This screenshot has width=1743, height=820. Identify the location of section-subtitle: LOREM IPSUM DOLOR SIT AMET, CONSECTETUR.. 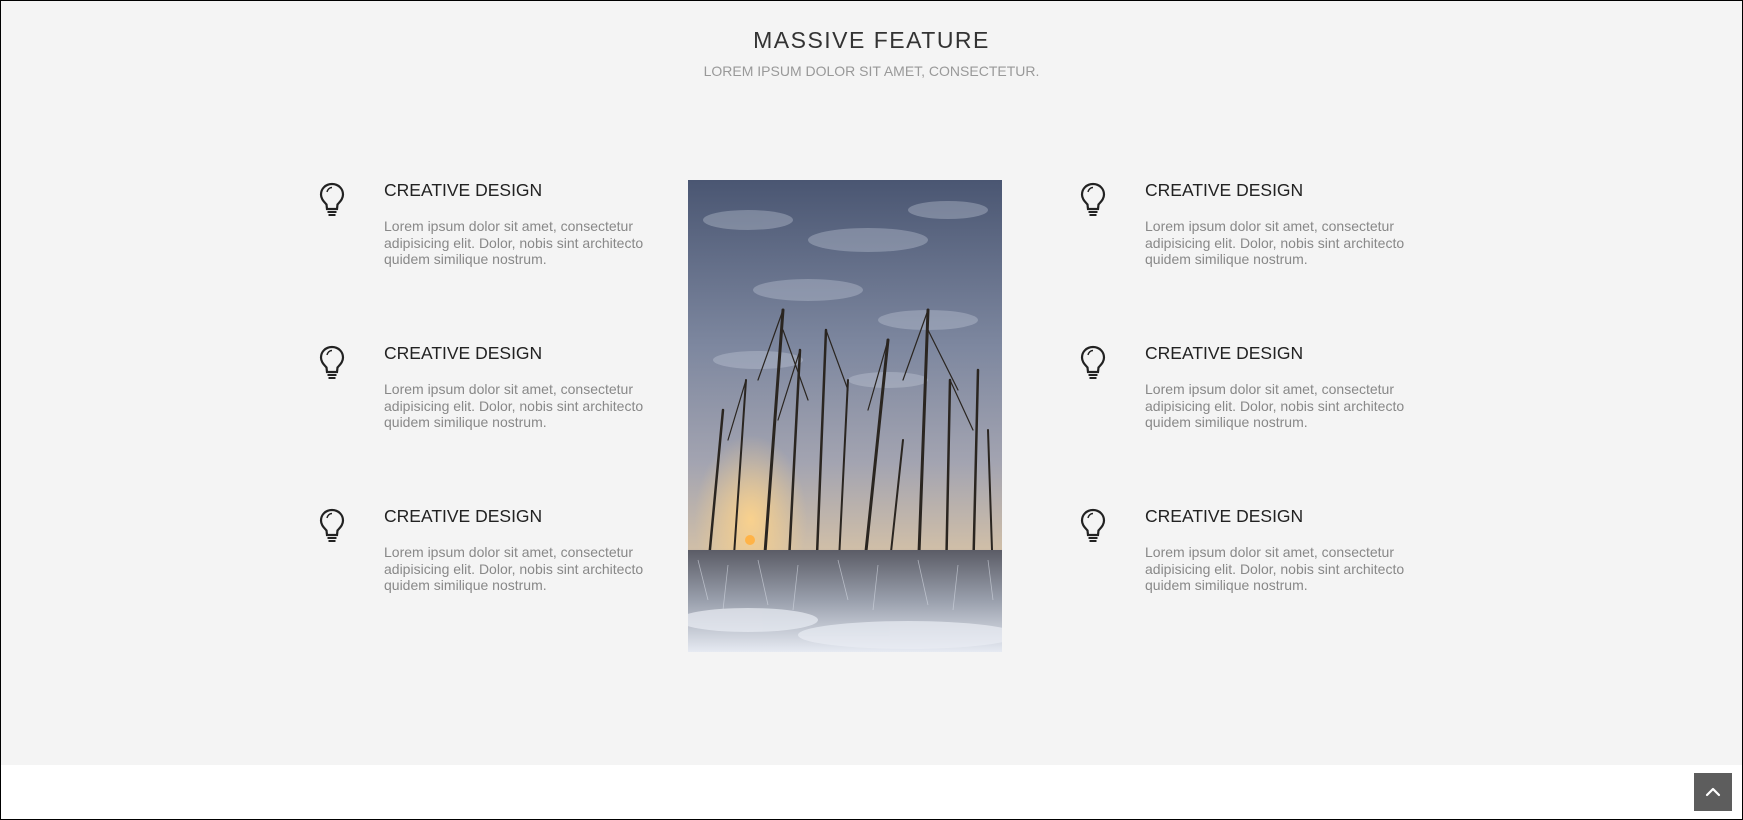
(871, 71).